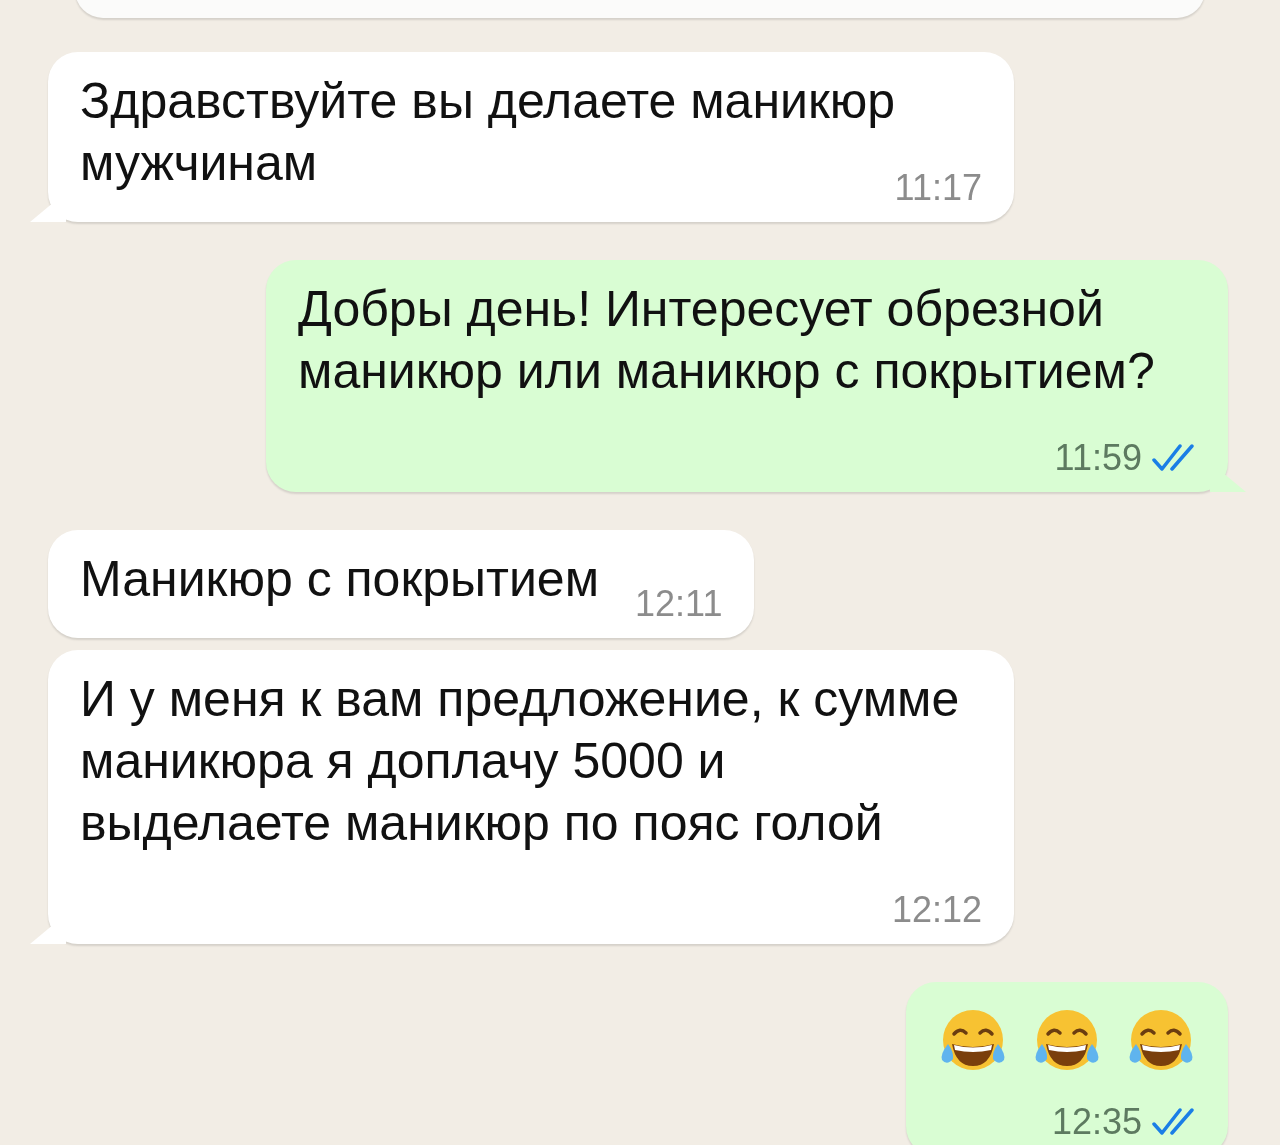  I want to click on message-time: 11:59, so click(1098, 458).